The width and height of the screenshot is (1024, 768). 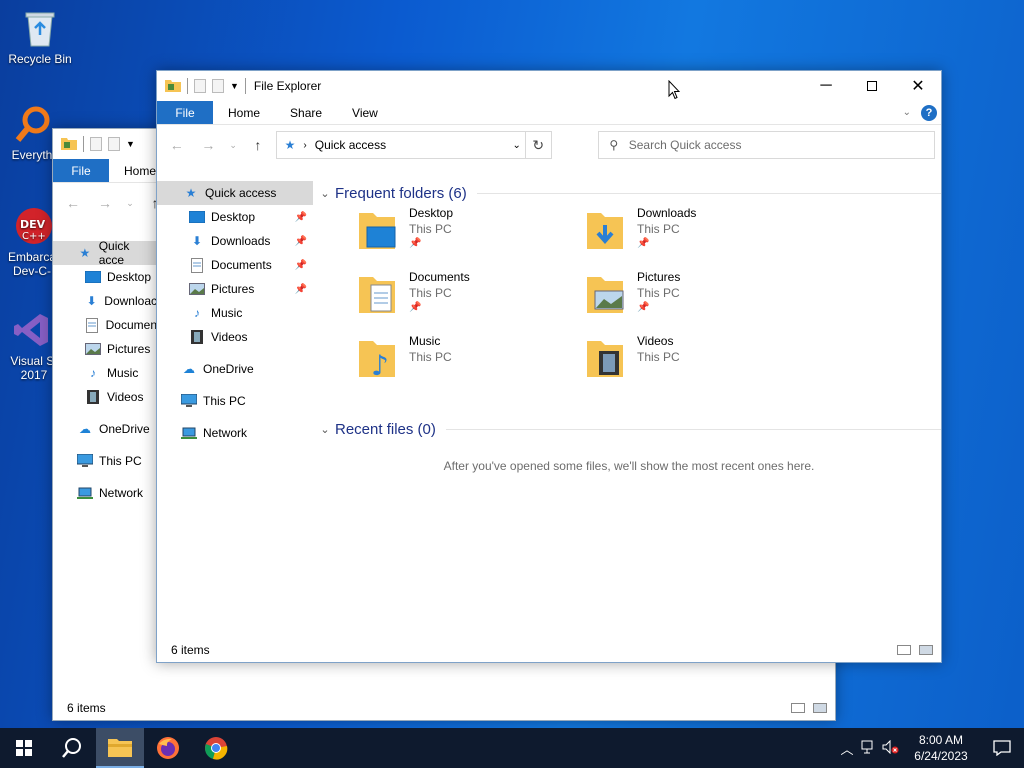 What do you see at coordinates (941, 756) in the screenshot?
I see `clock-date: 6/24/2023` at bounding box center [941, 756].